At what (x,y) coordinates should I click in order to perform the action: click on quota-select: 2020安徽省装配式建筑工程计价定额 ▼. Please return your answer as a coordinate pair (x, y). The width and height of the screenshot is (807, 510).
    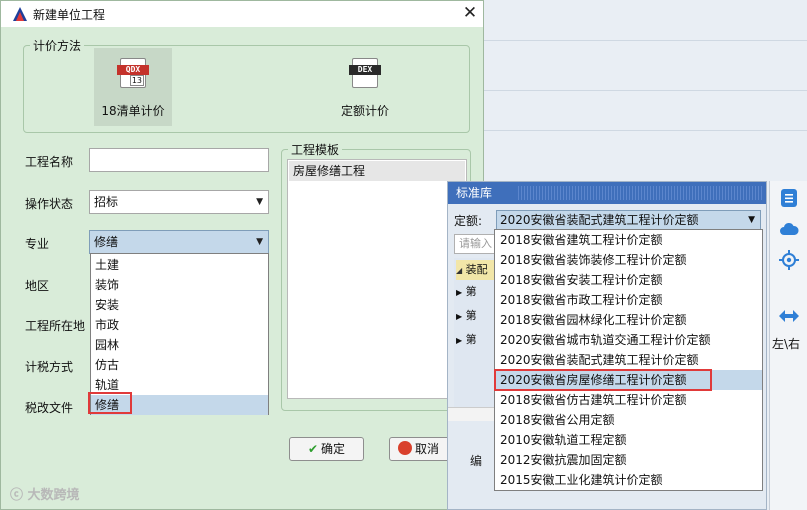
    Looking at the image, I should click on (628, 220).